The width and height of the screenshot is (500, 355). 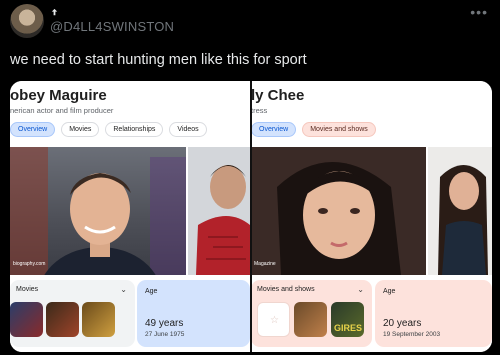 What do you see at coordinates (193, 313) in the screenshot?
I see `left-age-card: Age 49 years 27 June 1975` at bounding box center [193, 313].